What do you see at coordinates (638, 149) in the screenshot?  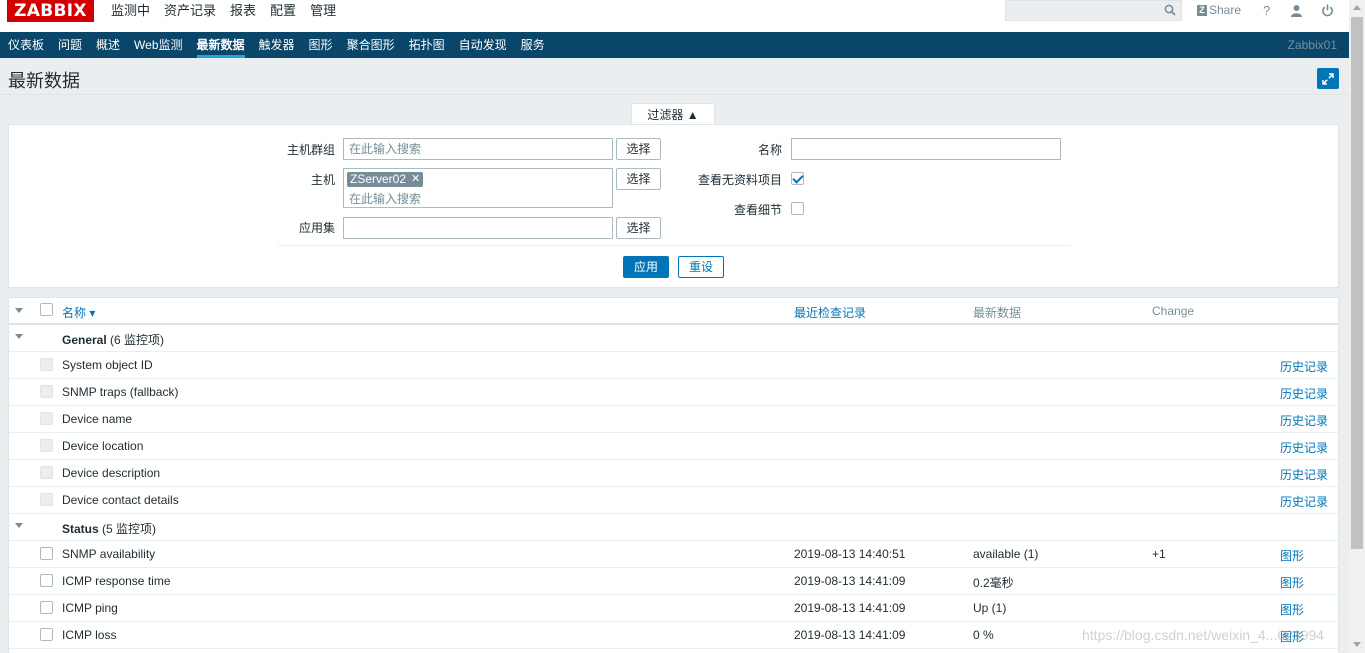 I see `host-group-select-button: 选择` at bounding box center [638, 149].